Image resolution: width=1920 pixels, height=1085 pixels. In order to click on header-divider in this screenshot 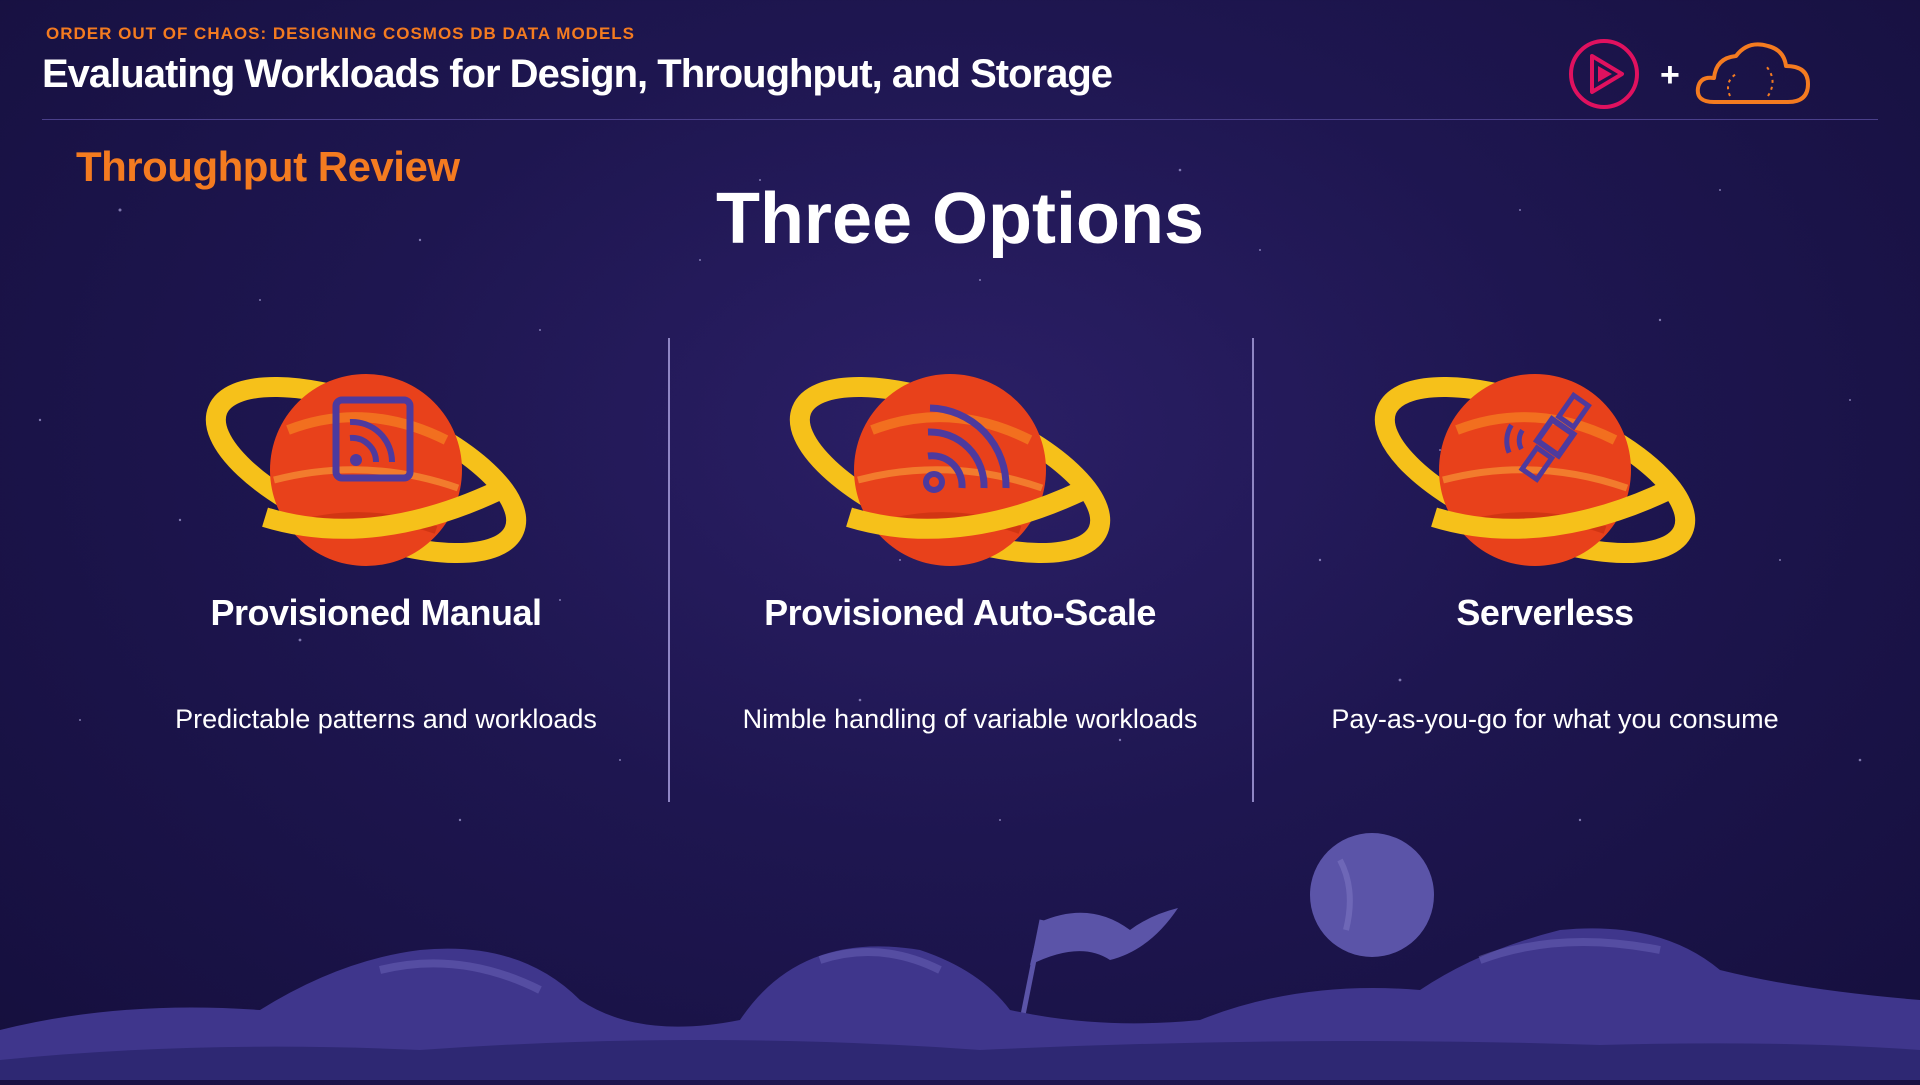, I will do `click(960, 119)`.